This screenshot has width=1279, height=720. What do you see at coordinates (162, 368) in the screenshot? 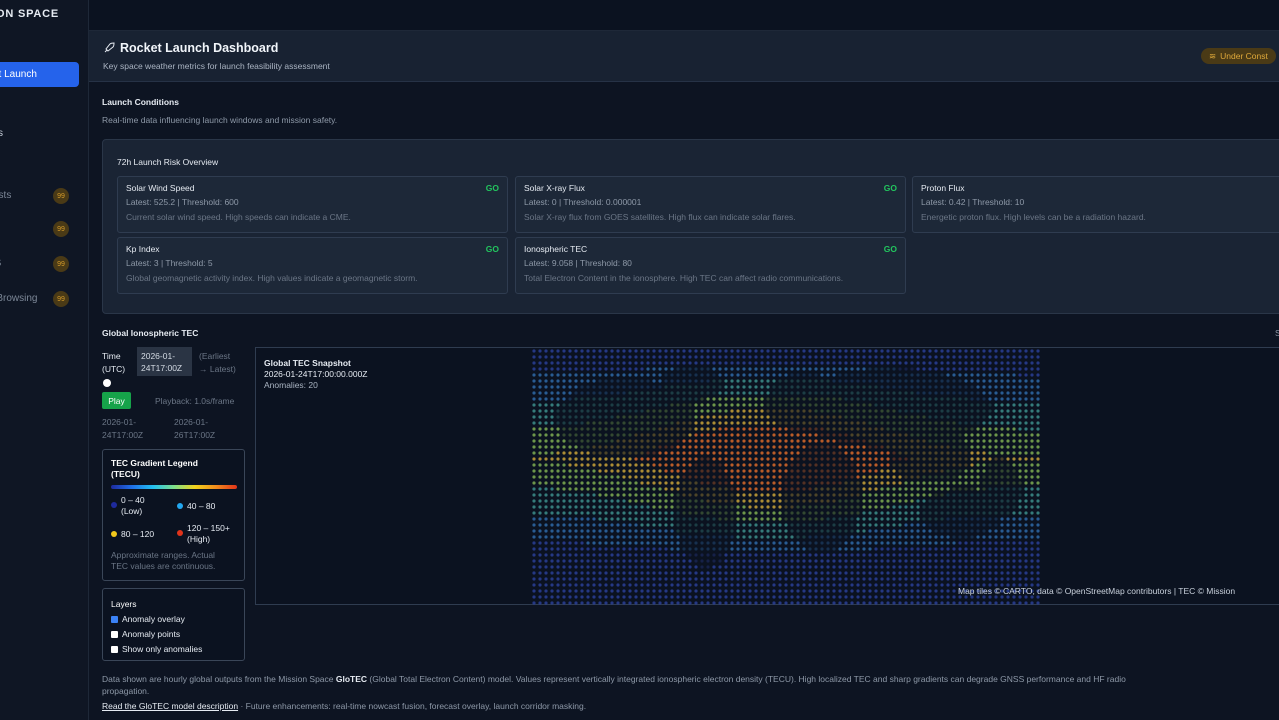
I see `time-value-line: 24T17:00Z` at bounding box center [162, 368].